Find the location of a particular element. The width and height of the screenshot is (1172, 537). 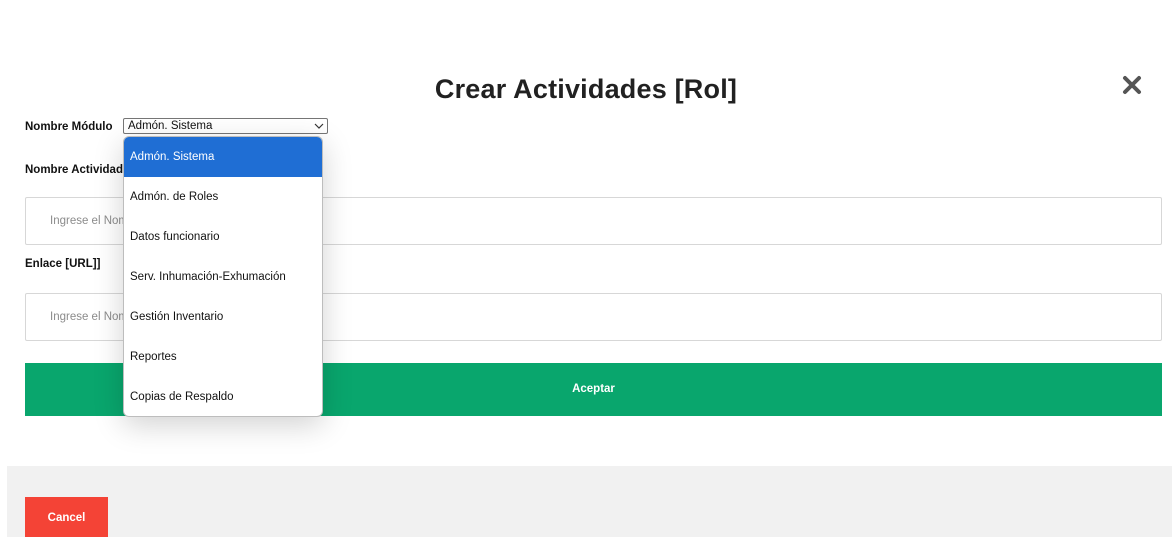

modal-footer is located at coordinates (589, 501).